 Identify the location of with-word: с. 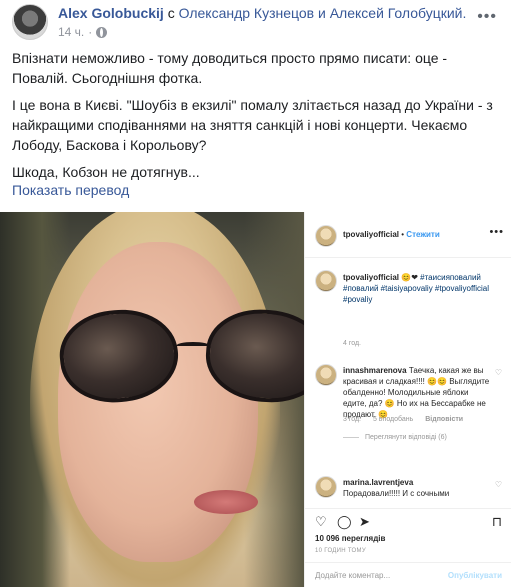
(171, 13).